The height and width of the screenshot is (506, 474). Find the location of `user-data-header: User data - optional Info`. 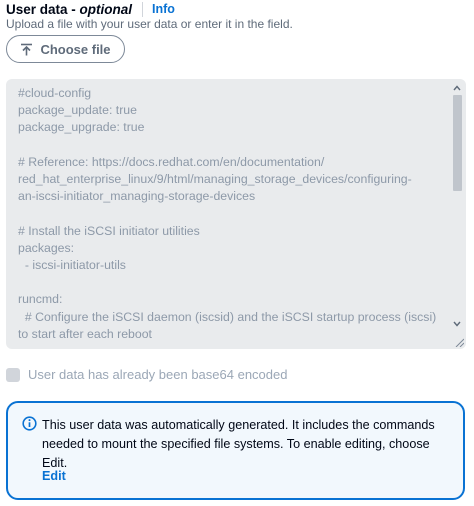

user-data-header: User data - optional Info is located at coordinates (90, 9).